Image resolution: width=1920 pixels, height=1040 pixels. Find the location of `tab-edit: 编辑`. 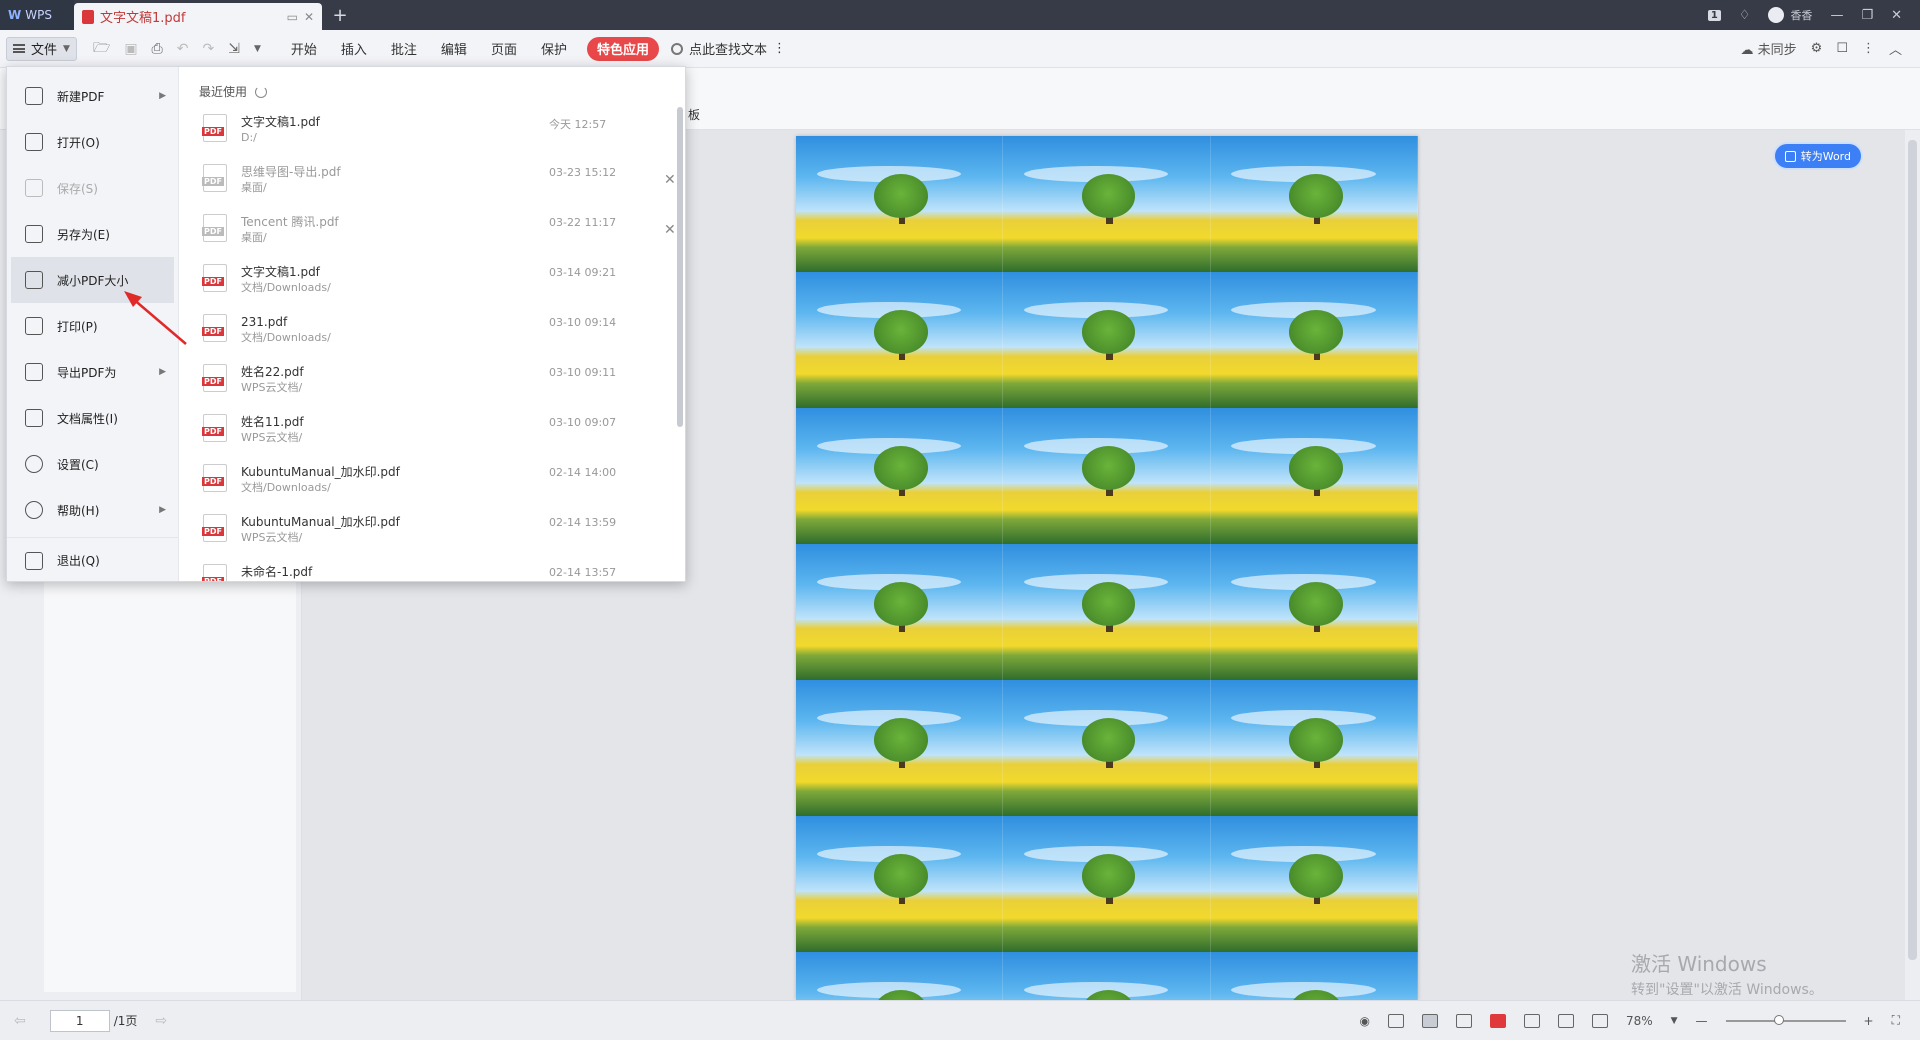

tab-edit: 编辑 is located at coordinates (454, 49).